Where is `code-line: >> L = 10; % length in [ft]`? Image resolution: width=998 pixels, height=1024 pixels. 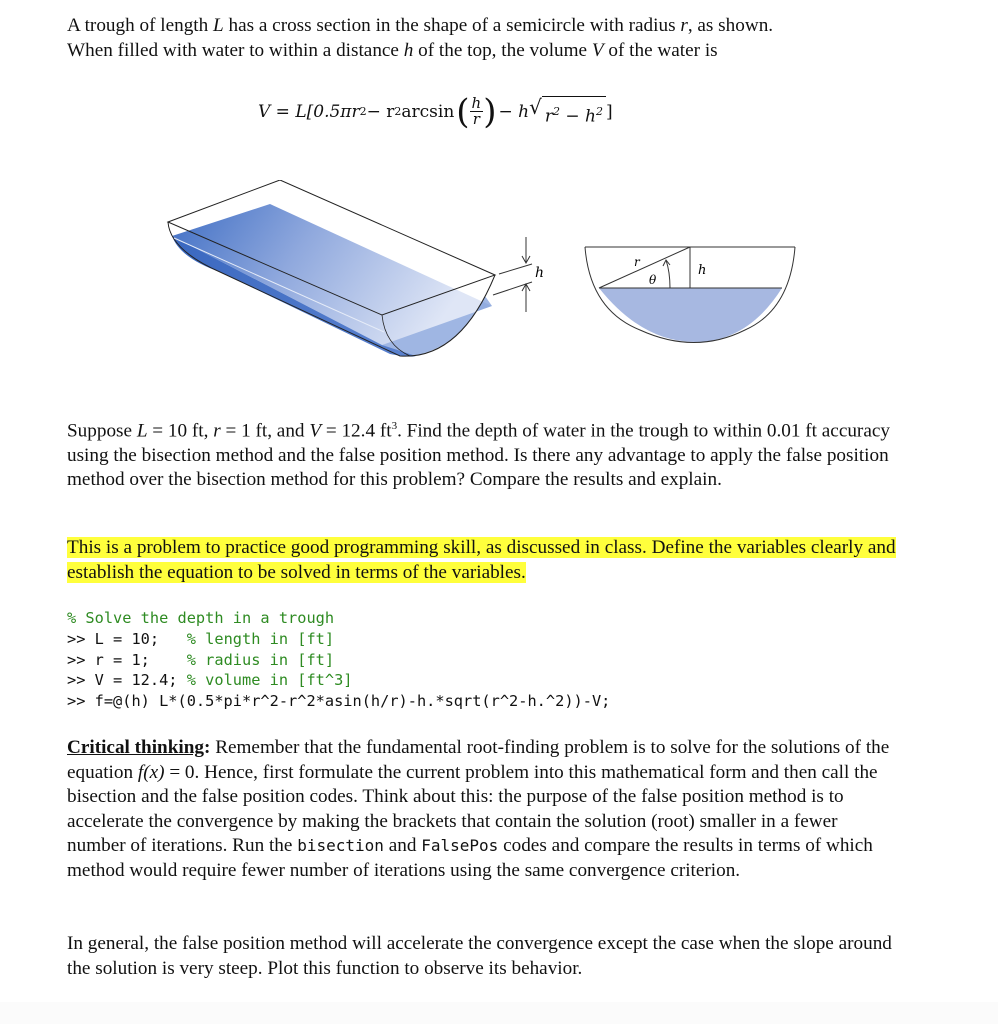 code-line: >> L = 10; % length in [ft] is located at coordinates (201, 638).